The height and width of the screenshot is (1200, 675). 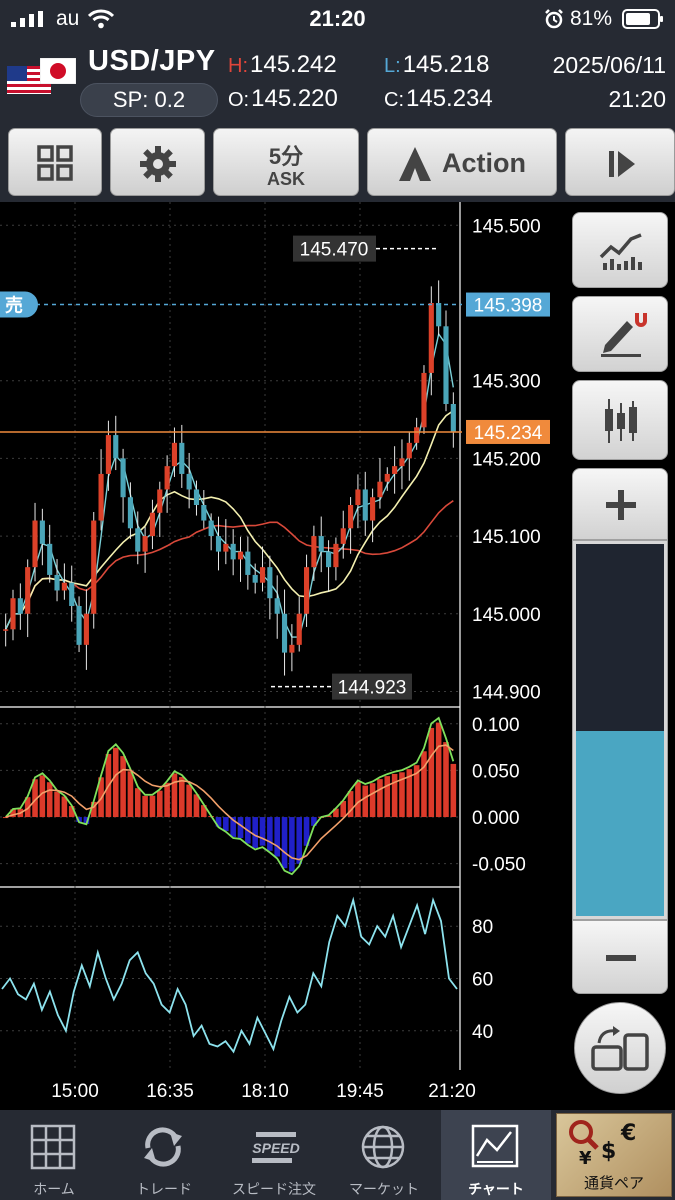 What do you see at coordinates (337, 19) in the screenshot?
I see `status-bar: au 21:20 81%` at bounding box center [337, 19].